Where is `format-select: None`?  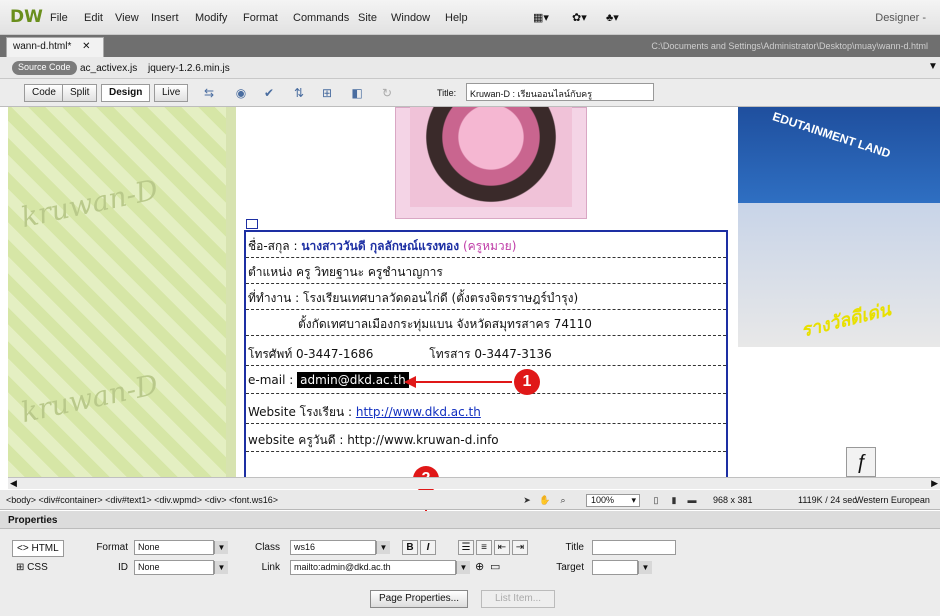
format-select: None is located at coordinates (174, 547).